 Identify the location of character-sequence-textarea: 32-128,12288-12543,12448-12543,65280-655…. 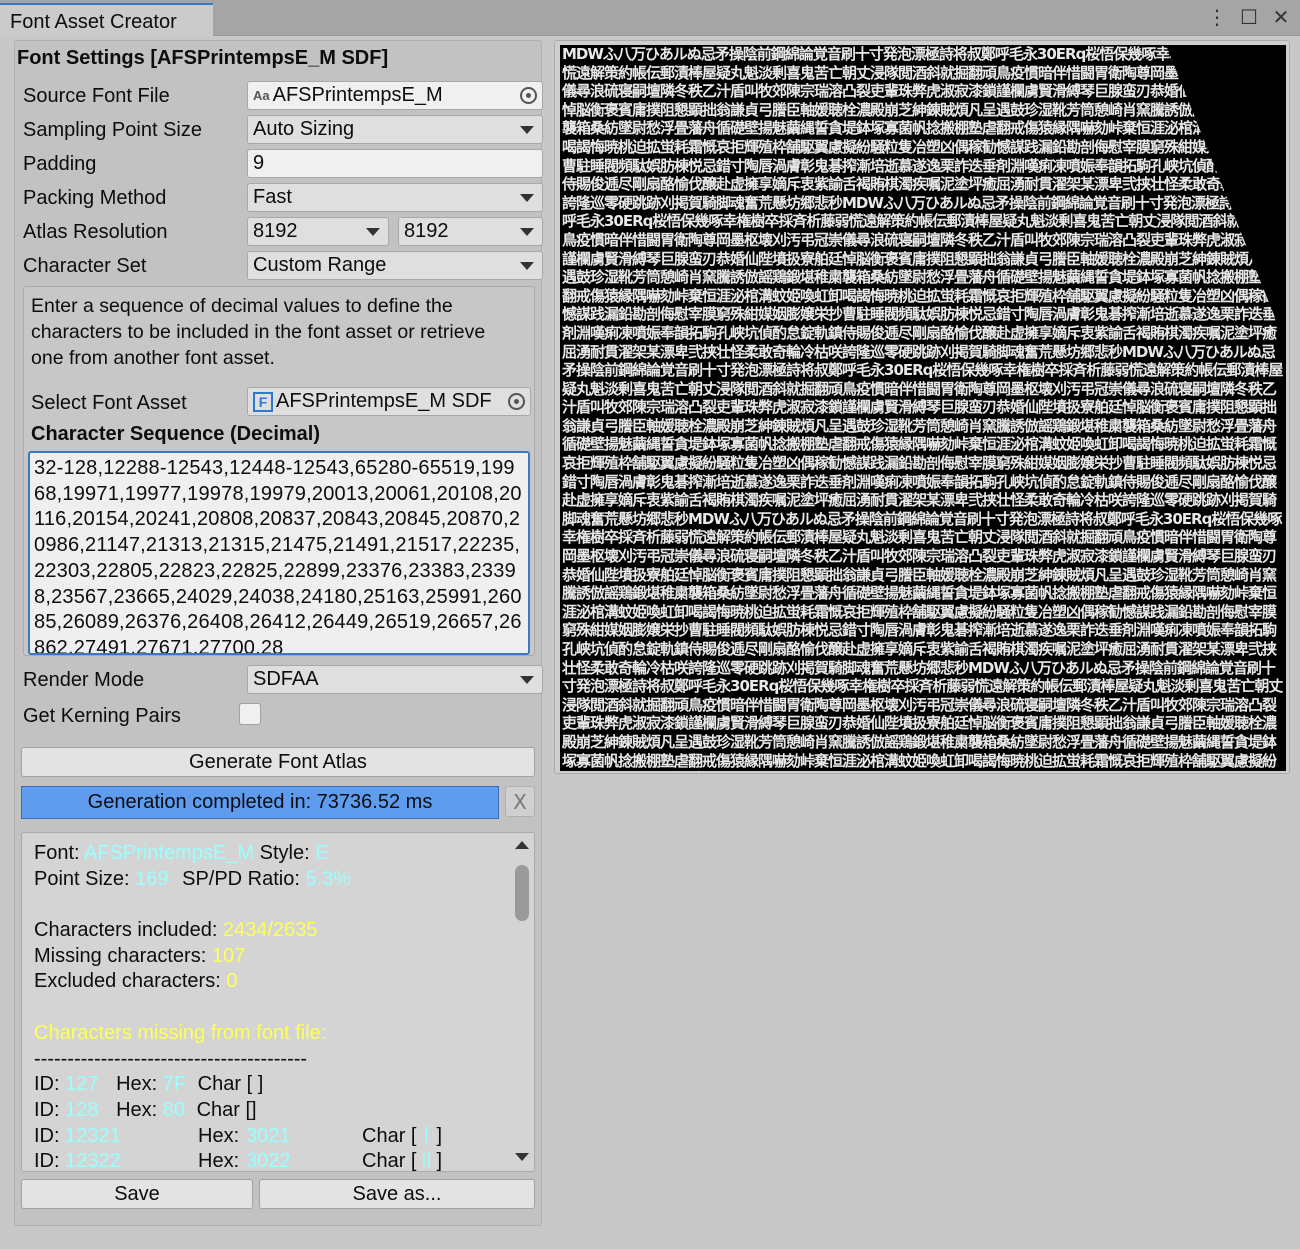
(279, 553).